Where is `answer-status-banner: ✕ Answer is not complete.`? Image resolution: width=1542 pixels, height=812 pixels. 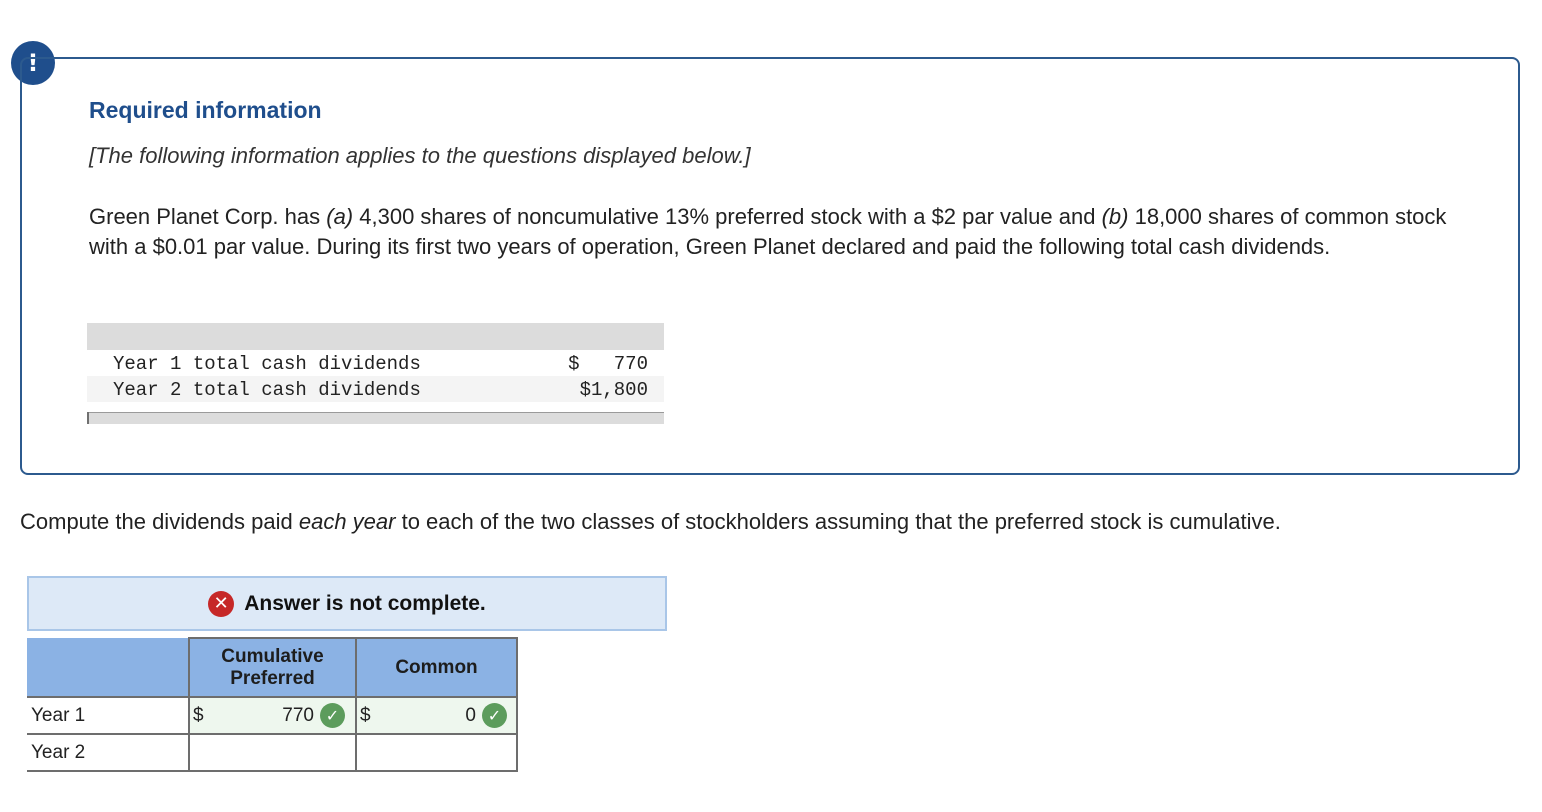 answer-status-banner: ✕ Answer is not complete. is located at coordinates (347, 603).